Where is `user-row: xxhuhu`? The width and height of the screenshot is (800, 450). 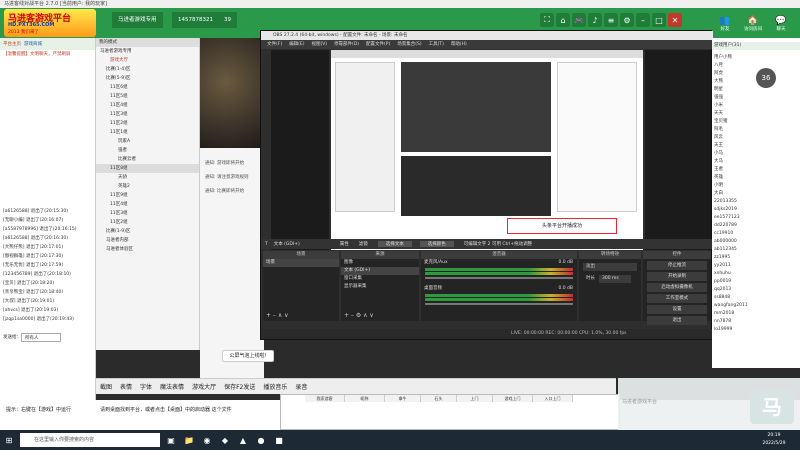
user-row: xxhuhu is located at coordinates (756, 274).